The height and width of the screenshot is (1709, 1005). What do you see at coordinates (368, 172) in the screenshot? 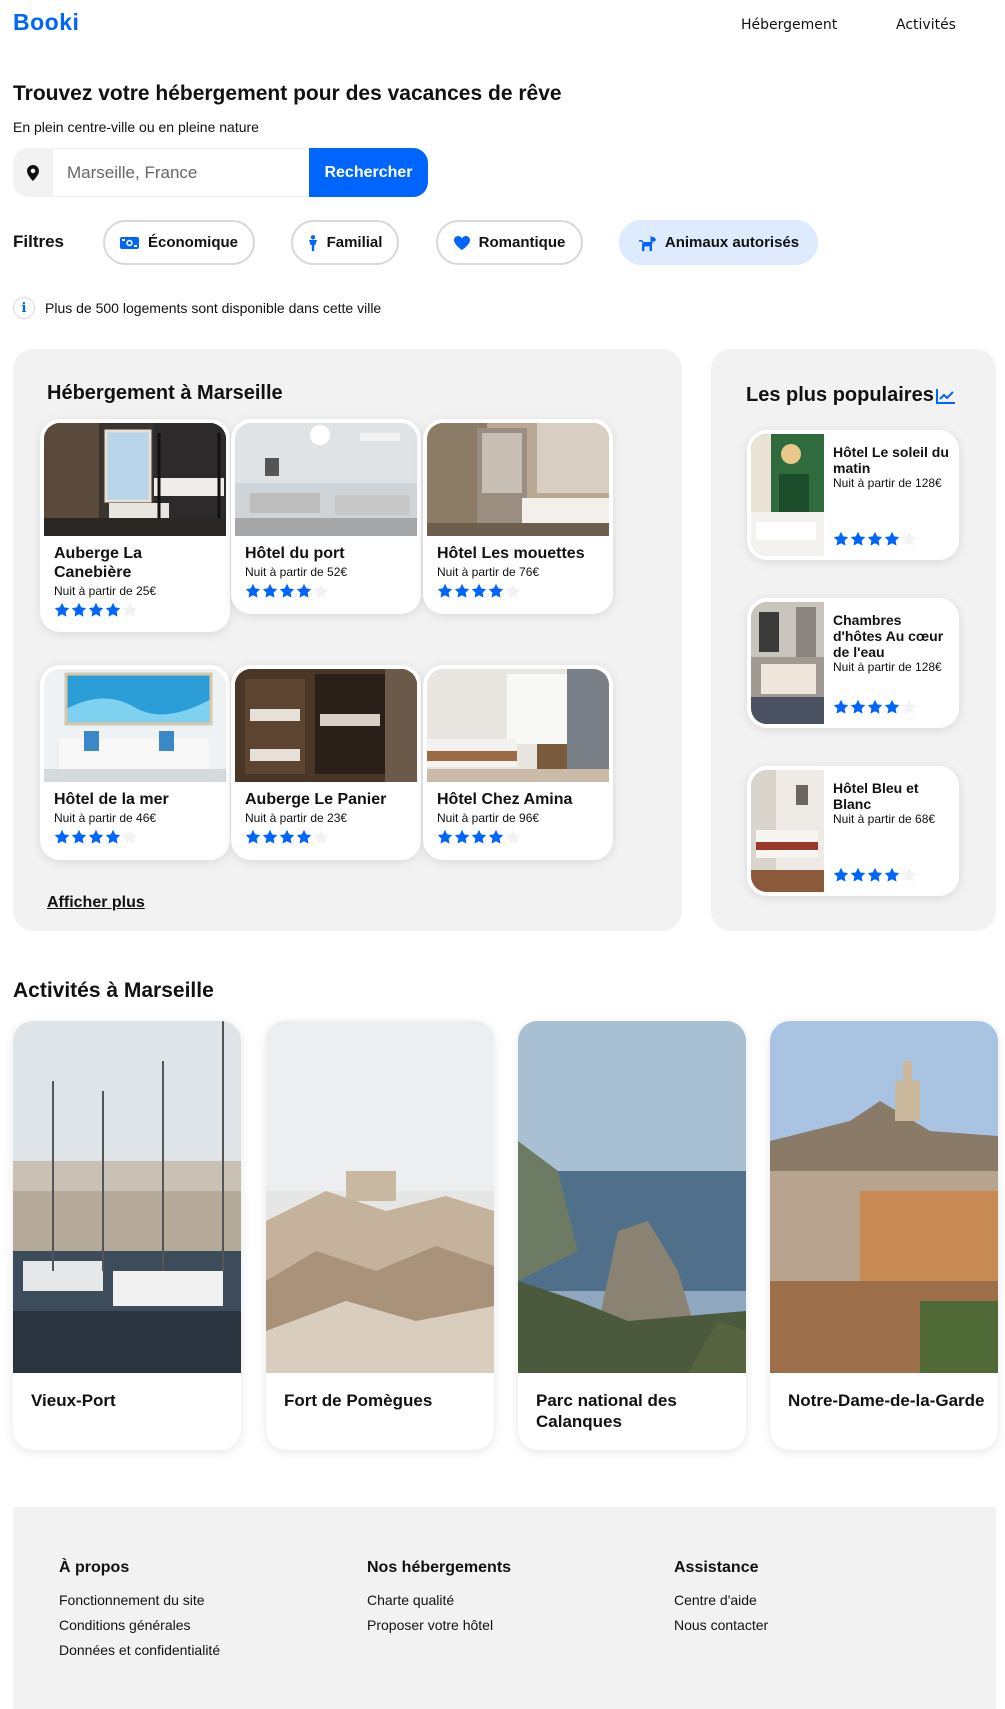
I see `search-button: Rechercher` at bounding box center [368, 172].